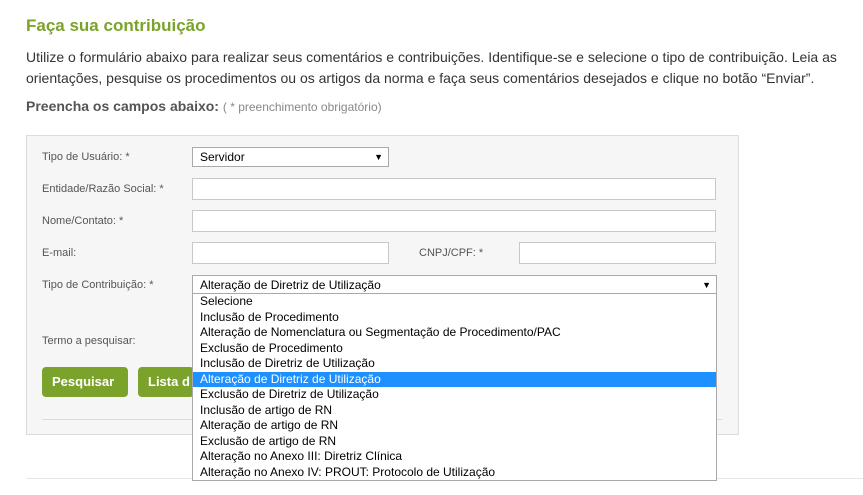 The height and width of the screenshot is (495, 863). Describe the element at coordinates (454, 349) in the screenshot. I see `dropdown-option: Exclusão de Procedimento` at that location.